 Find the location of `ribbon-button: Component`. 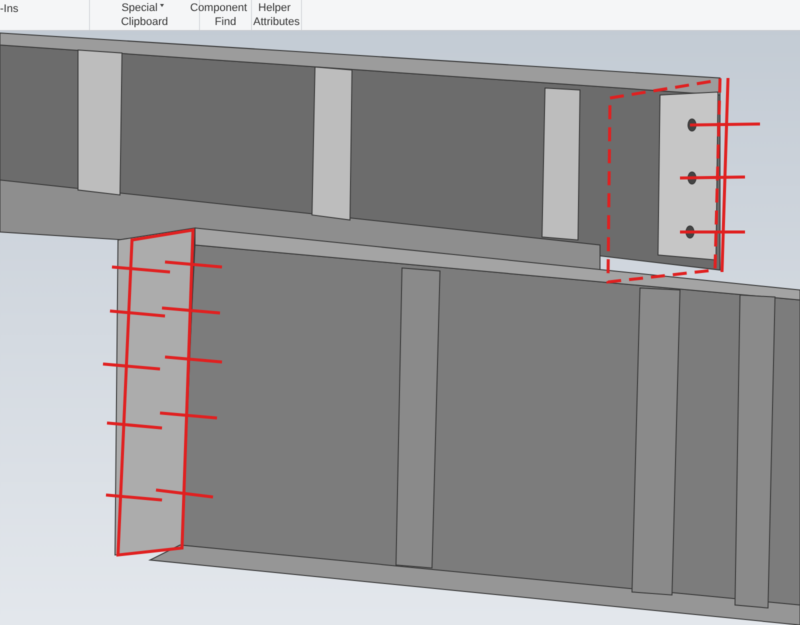

ribbon-button: Component is located at coordinates (218, 8).